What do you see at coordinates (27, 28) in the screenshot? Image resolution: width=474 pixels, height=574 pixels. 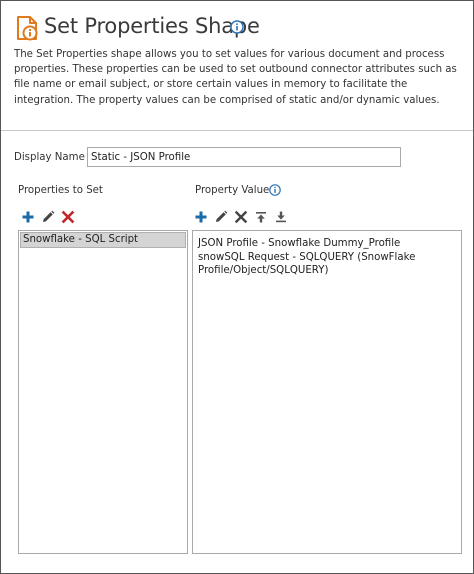 I see `set-properties-shape-icon` at bounding box center [27, 28].